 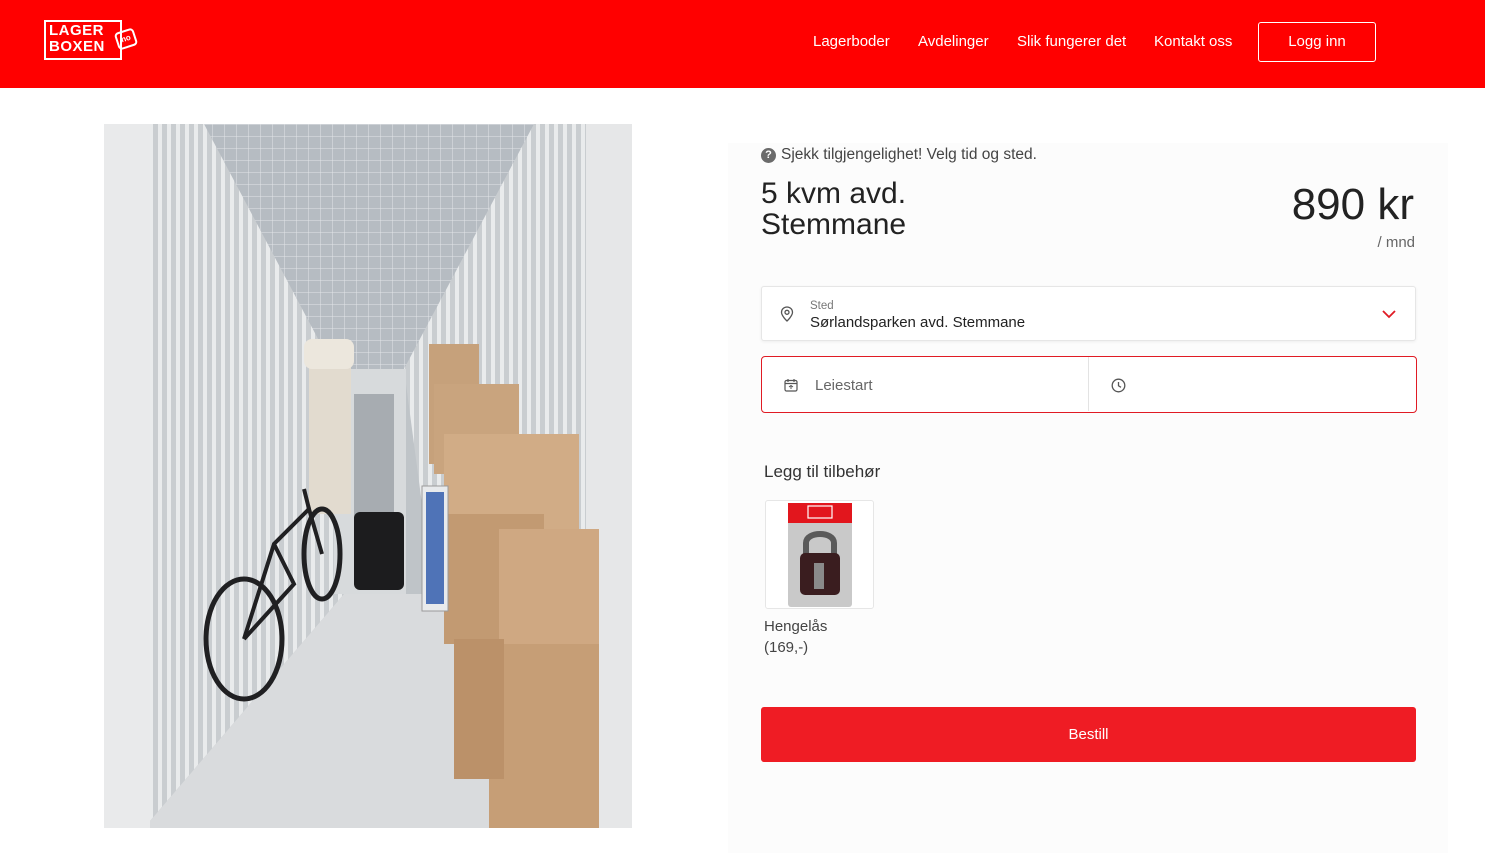 I want to click on order-button: Bestill, so click(x=1088, y=734).